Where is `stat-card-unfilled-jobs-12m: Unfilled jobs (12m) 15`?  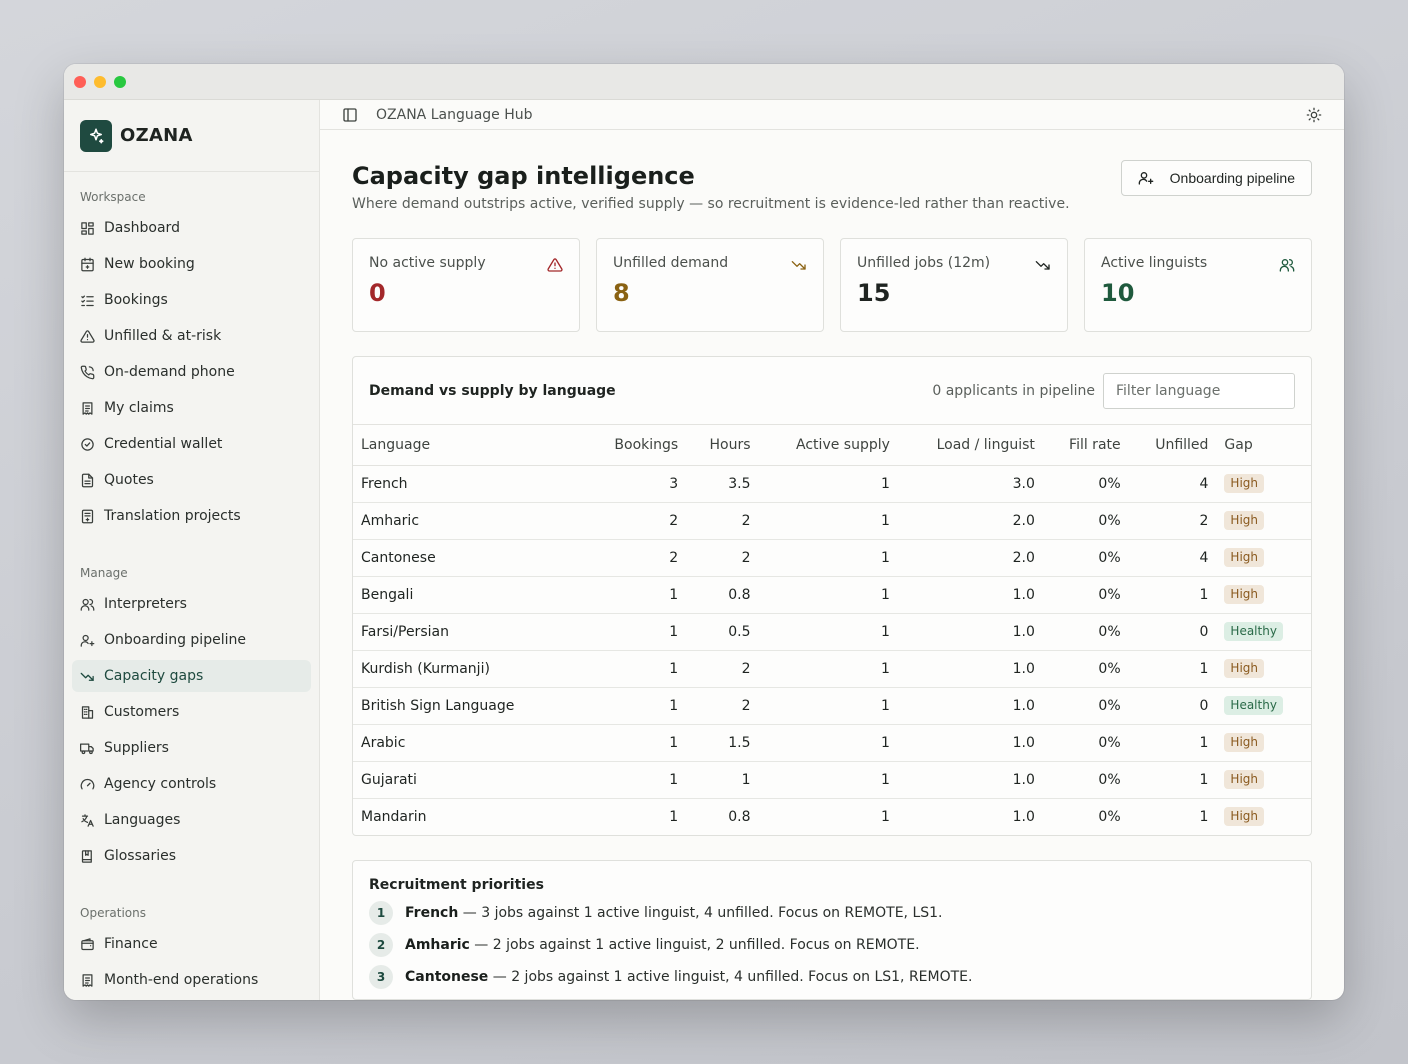 stat-card-unfilled-jobs-12m: Unfilled jobs (12m) 15 is located at coordinates (954, 285).